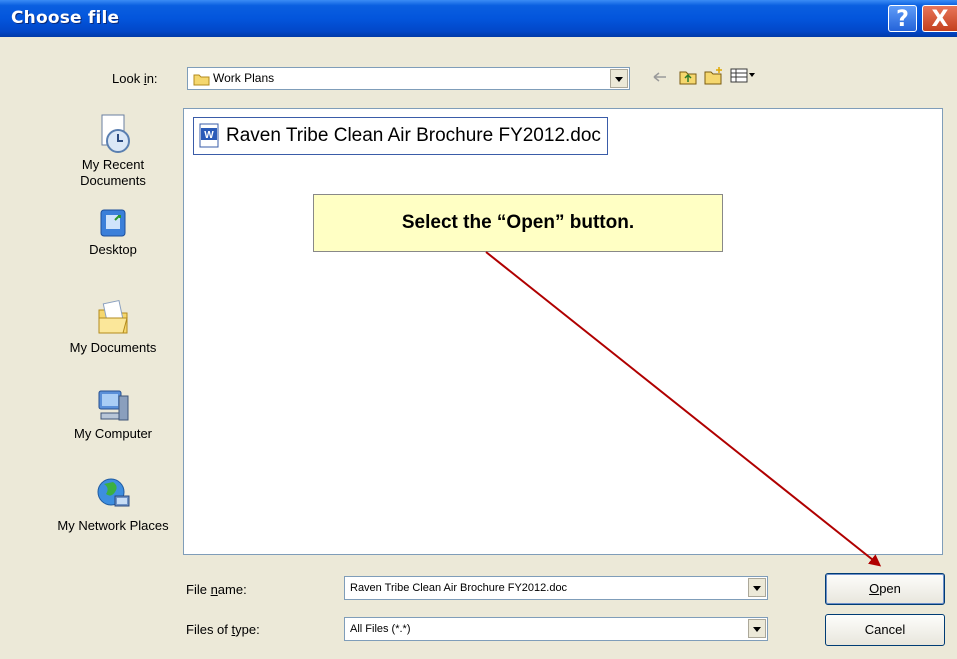 The height and width of the screenshot is (659, 957). I want to click on file-name-dropdown-arrow, so click(757, 587).